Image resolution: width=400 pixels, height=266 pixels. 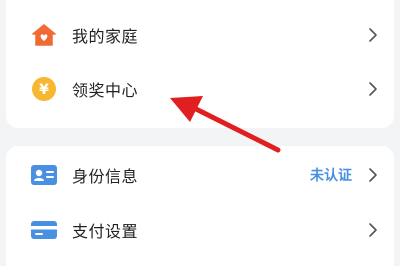 What do you see at coordinates (105, 176) in the screenshot?
I see `menu-item-label: 身份信息` at bounding box center [105, 176].